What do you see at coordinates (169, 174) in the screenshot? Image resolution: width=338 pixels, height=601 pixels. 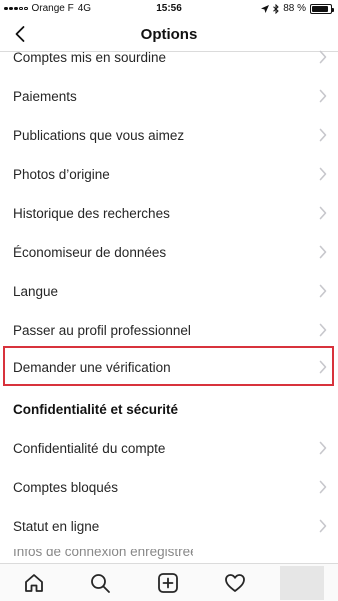 I see `list-item-photos-origine: Photos d’origine` at bounding box center [169, 174].